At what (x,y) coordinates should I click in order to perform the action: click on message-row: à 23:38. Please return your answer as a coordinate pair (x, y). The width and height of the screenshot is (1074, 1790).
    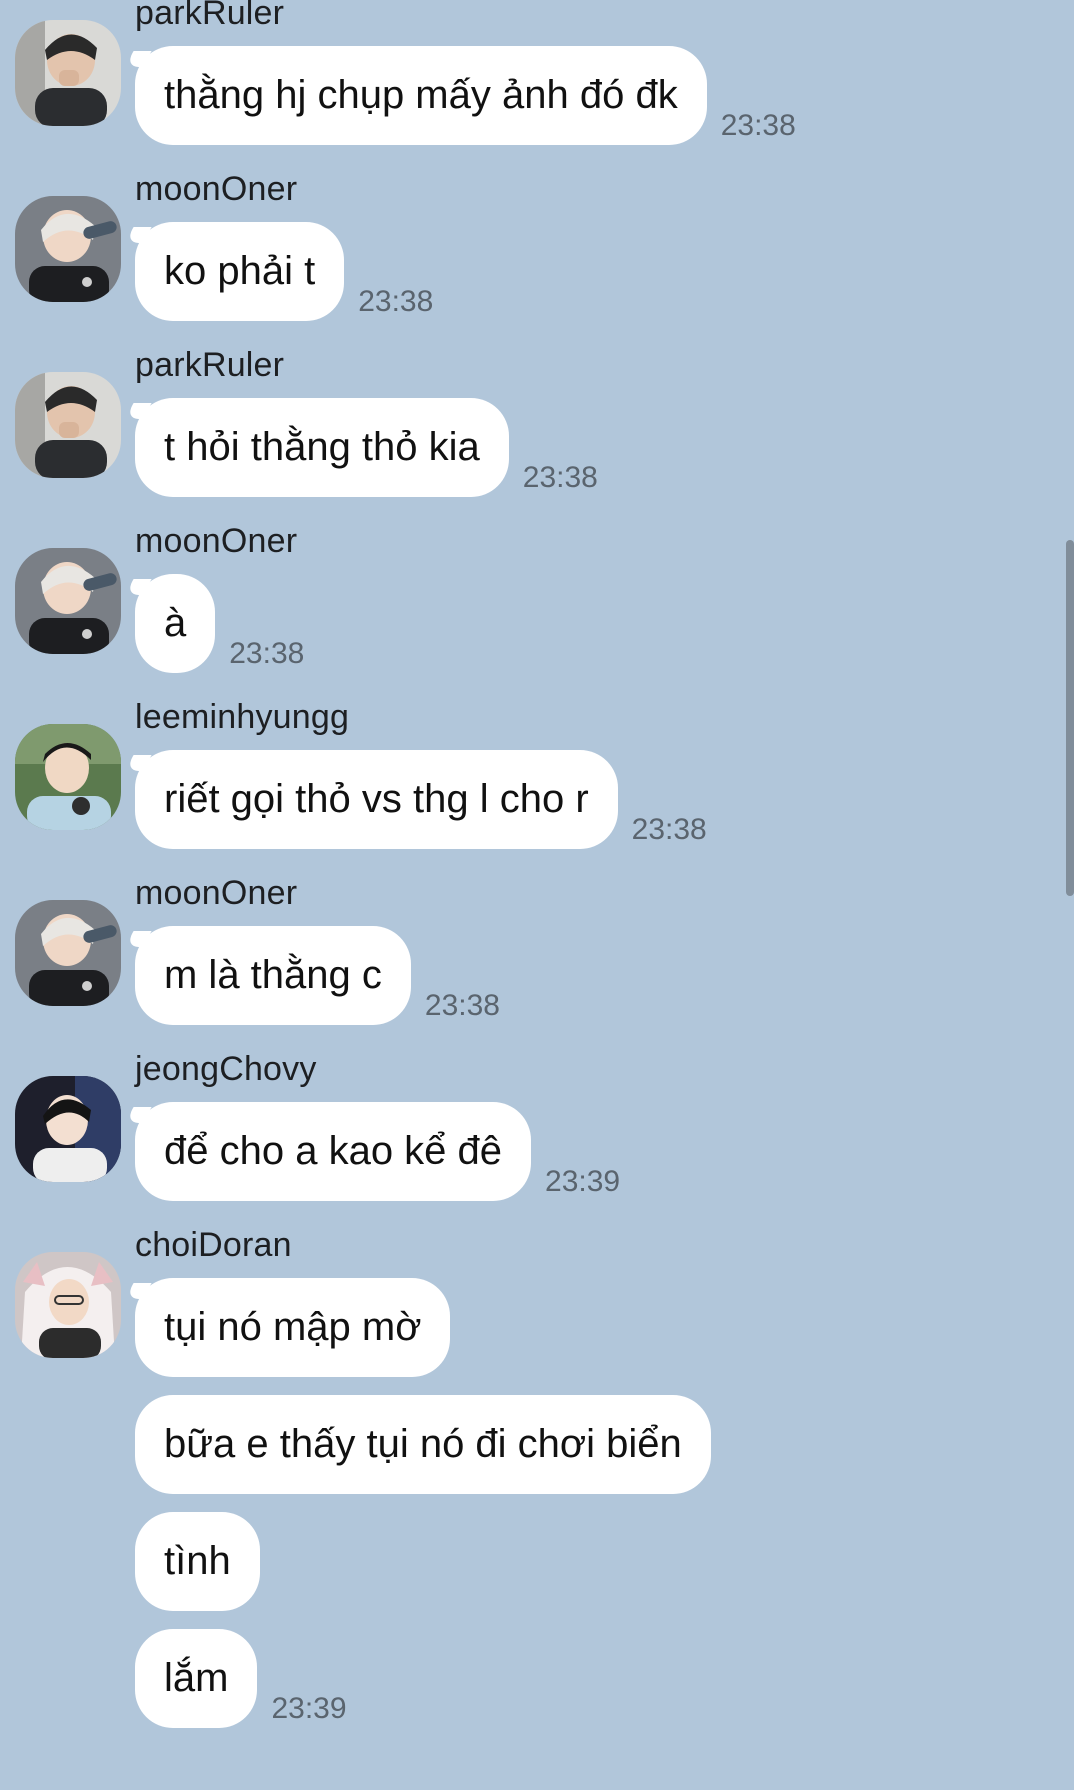
    Looking at the image, I should click on (604, 623).